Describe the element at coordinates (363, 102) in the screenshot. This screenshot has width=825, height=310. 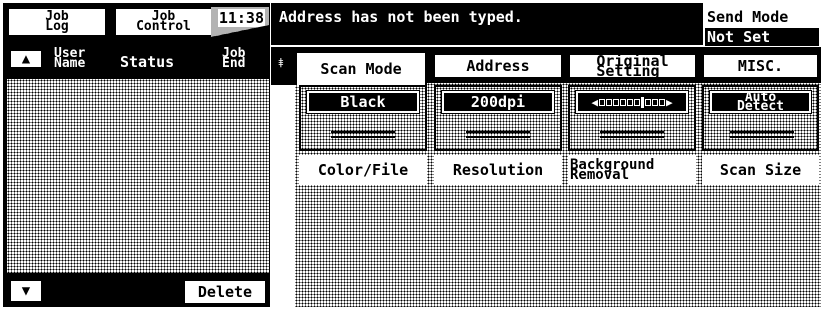
I see `color-file-value: Black` at that location.